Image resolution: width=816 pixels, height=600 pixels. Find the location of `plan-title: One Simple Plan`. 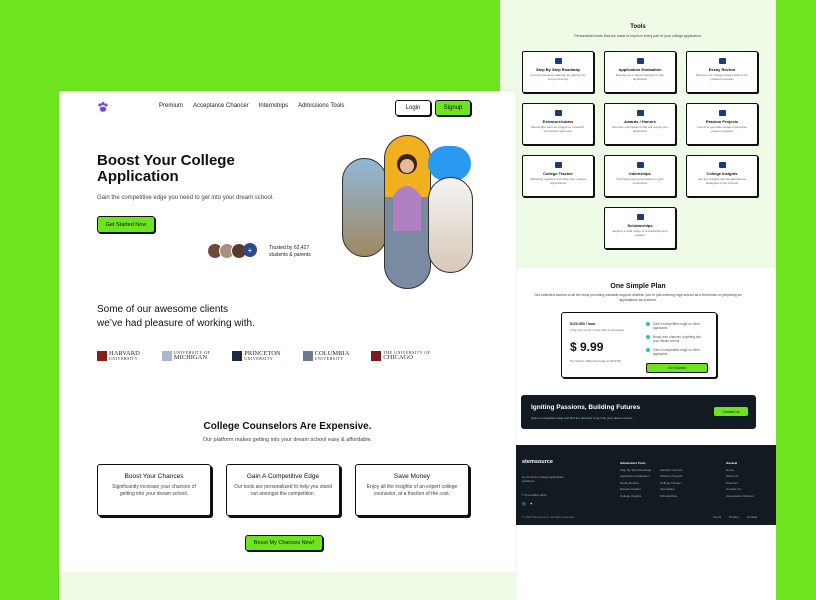

plan-title: One Simple Plan is located at coordinates (638, 286).